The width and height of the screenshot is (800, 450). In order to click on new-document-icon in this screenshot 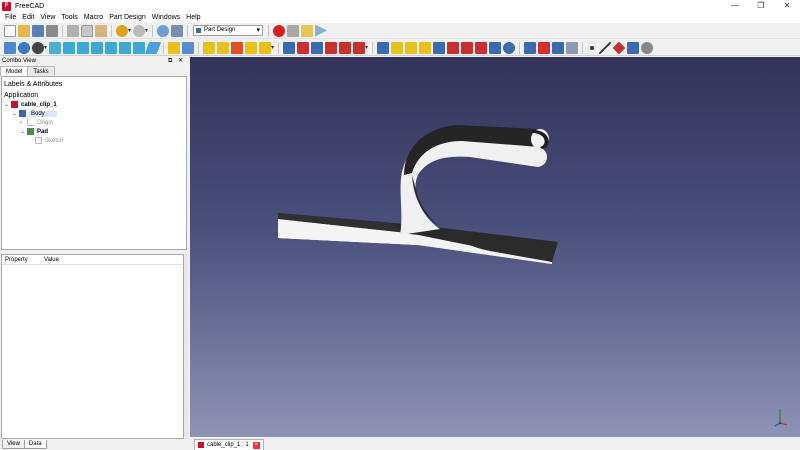, I will do `click(10, 30)`.